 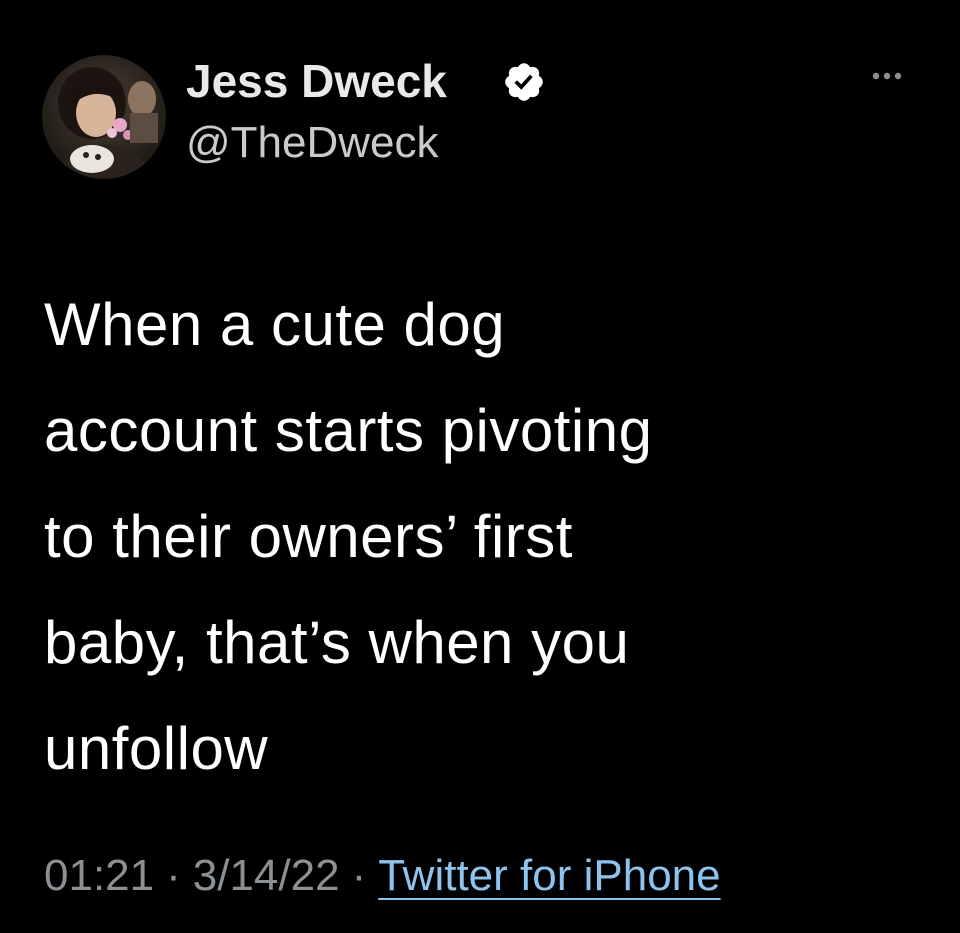 I want to click on author-avatar, so click(x=104, y=117).